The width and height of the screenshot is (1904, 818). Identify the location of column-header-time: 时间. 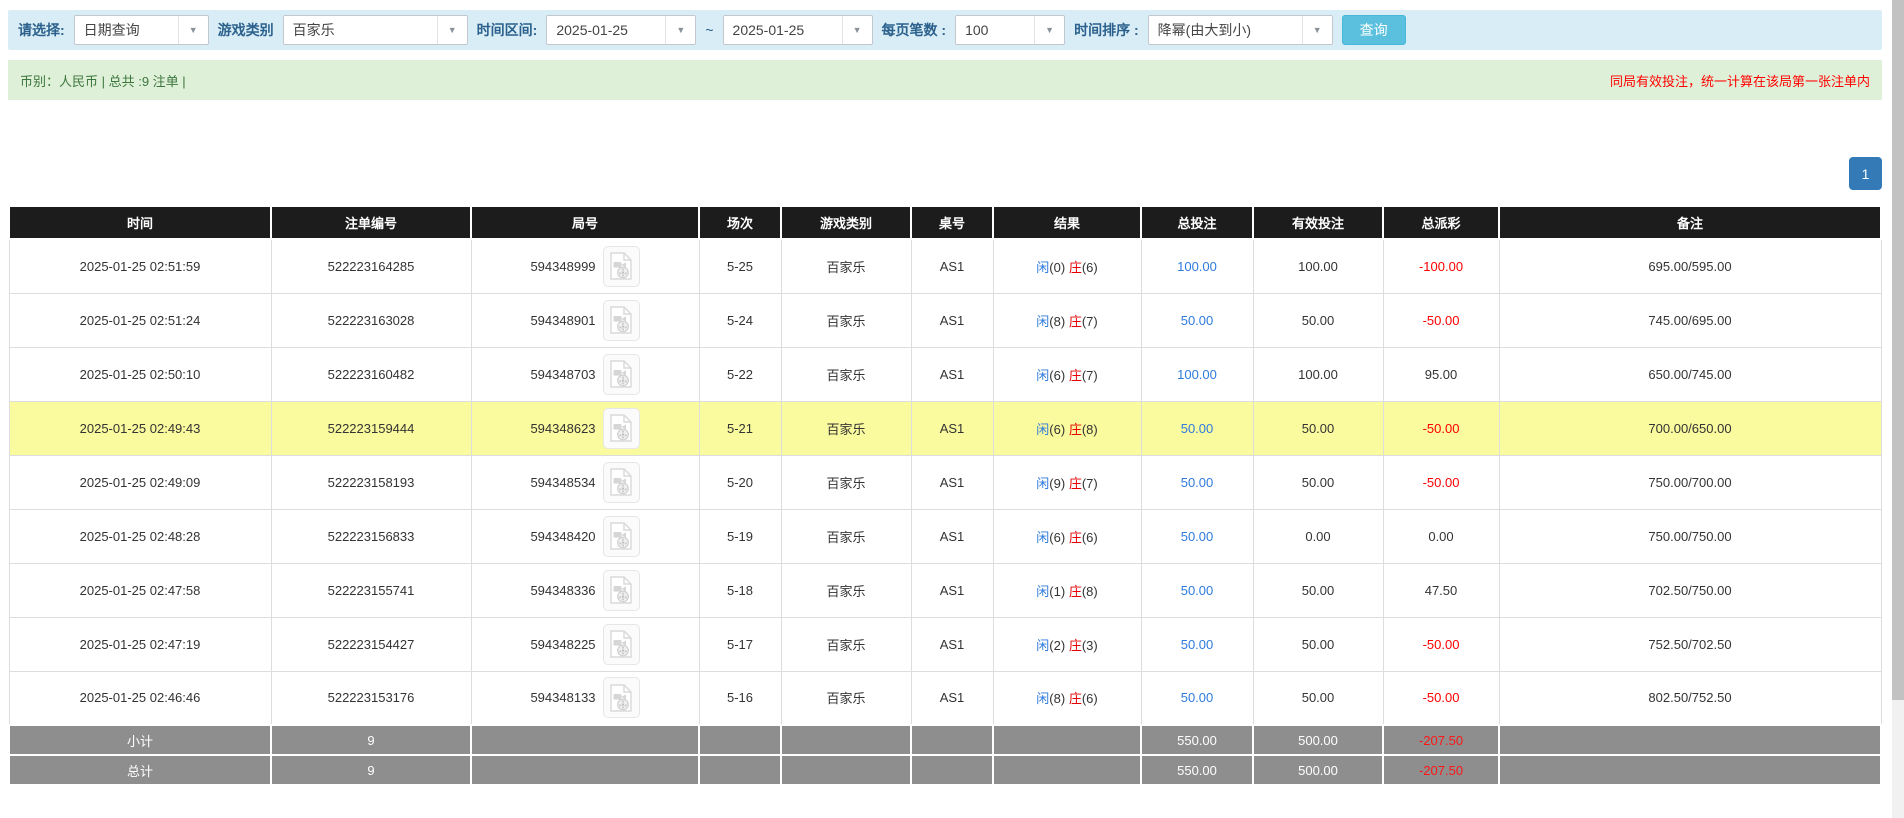
(140, 222).